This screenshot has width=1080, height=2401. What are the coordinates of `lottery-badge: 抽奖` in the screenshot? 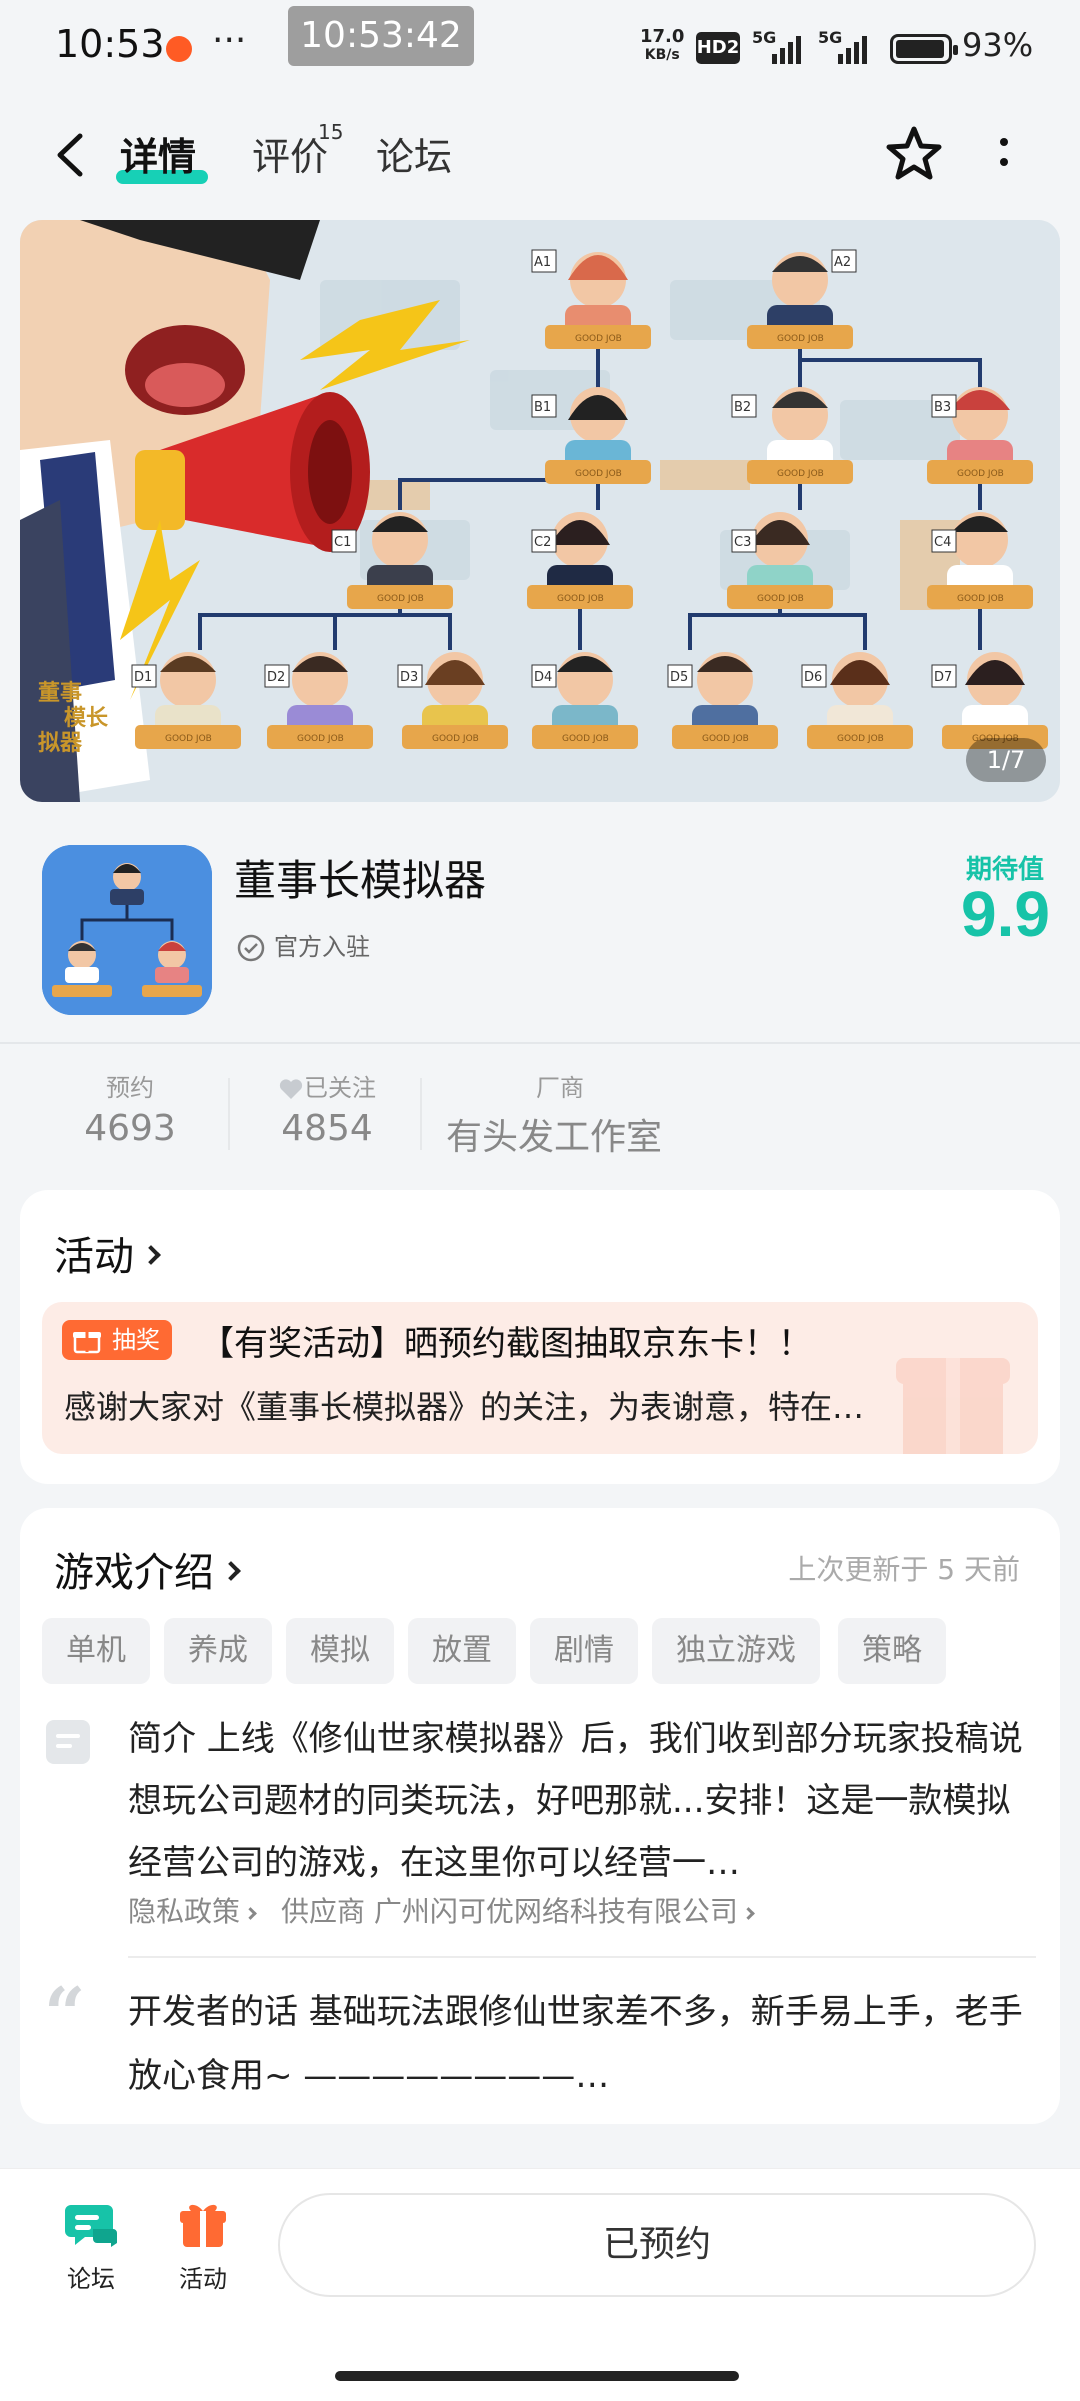 It's located at (117, 1340).